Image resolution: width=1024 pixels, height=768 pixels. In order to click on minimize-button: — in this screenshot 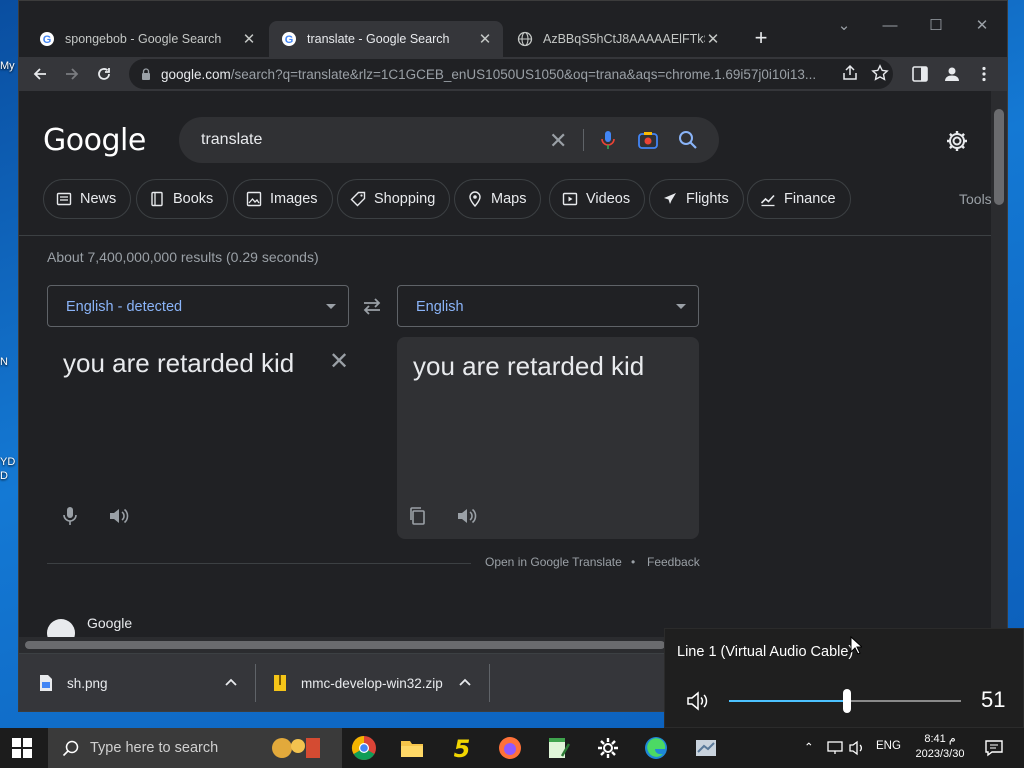, I will do `click(890, 26)`.